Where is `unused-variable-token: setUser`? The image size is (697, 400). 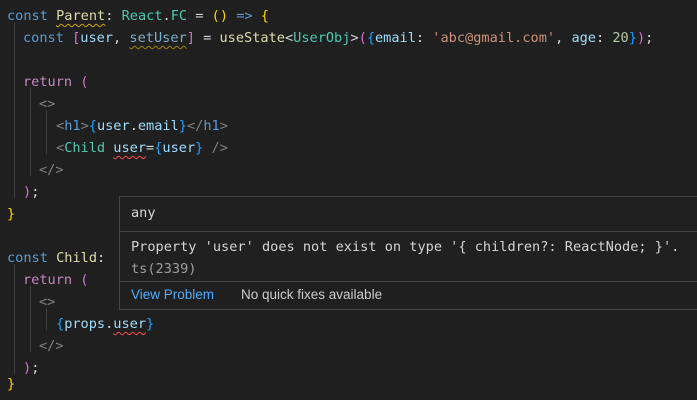
unused-variable-token: setUser is located at coordinates (158, 38).